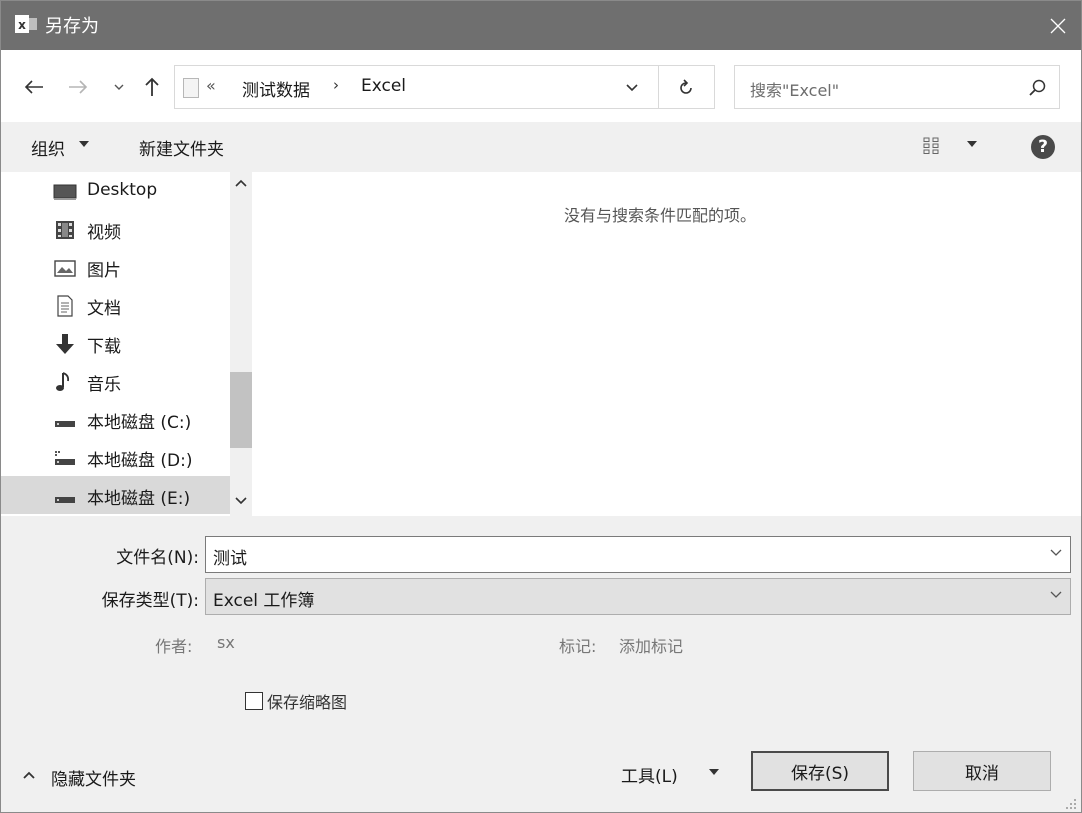 The height and width of the screenshot is (813, 1082). Describe the element at coordinates (658, 87) in the screenshot. I see `divider` at that location.